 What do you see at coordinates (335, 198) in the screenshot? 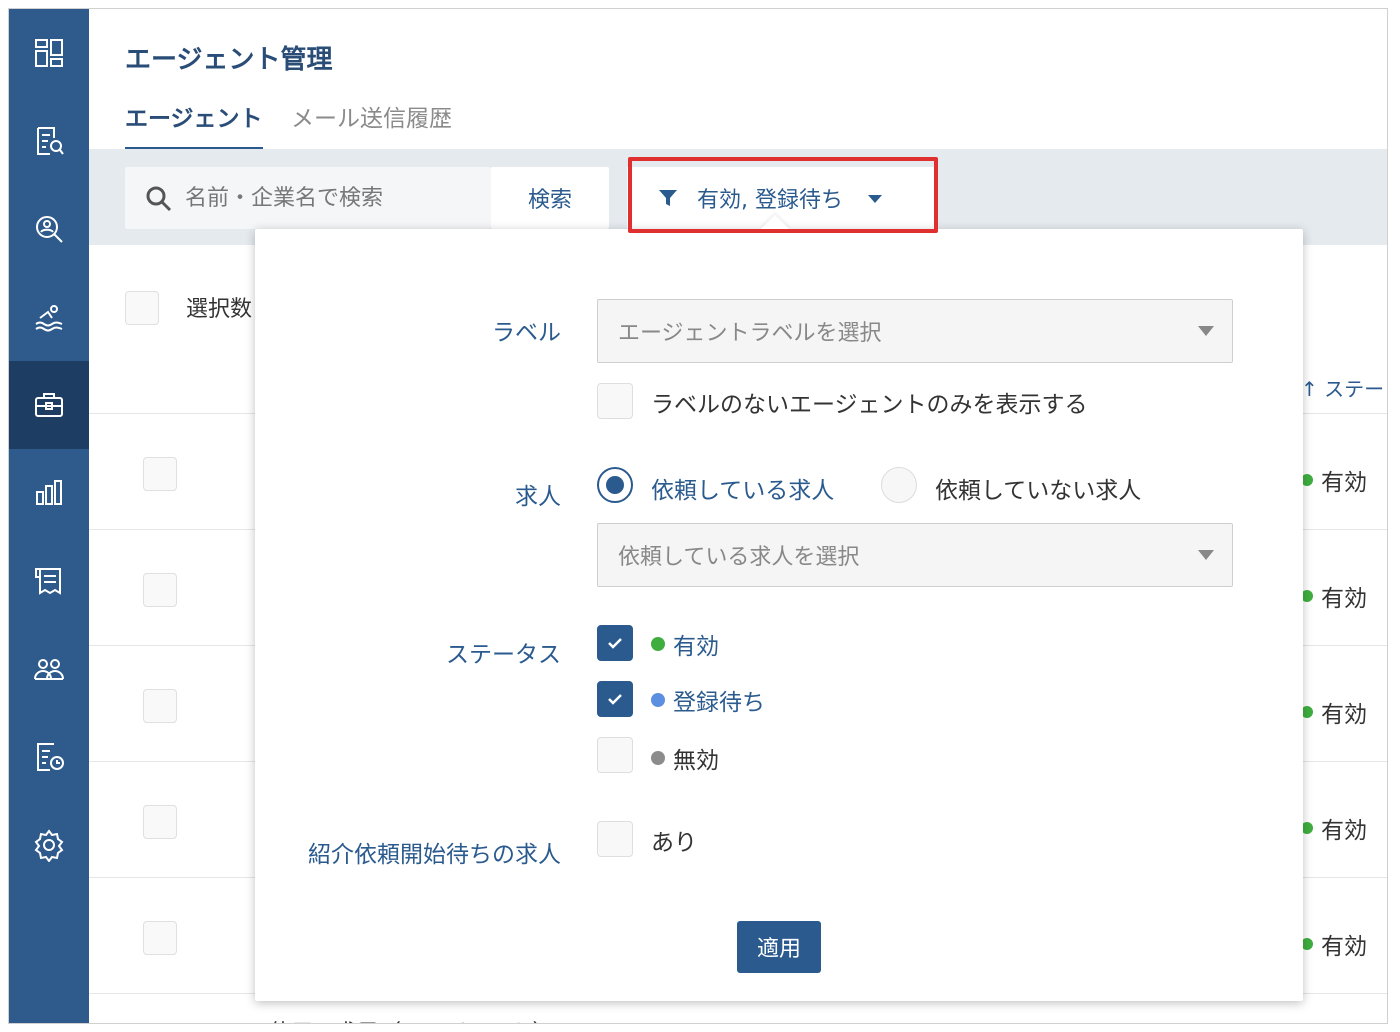
I see `search-input` at bounding box center [335, 198].